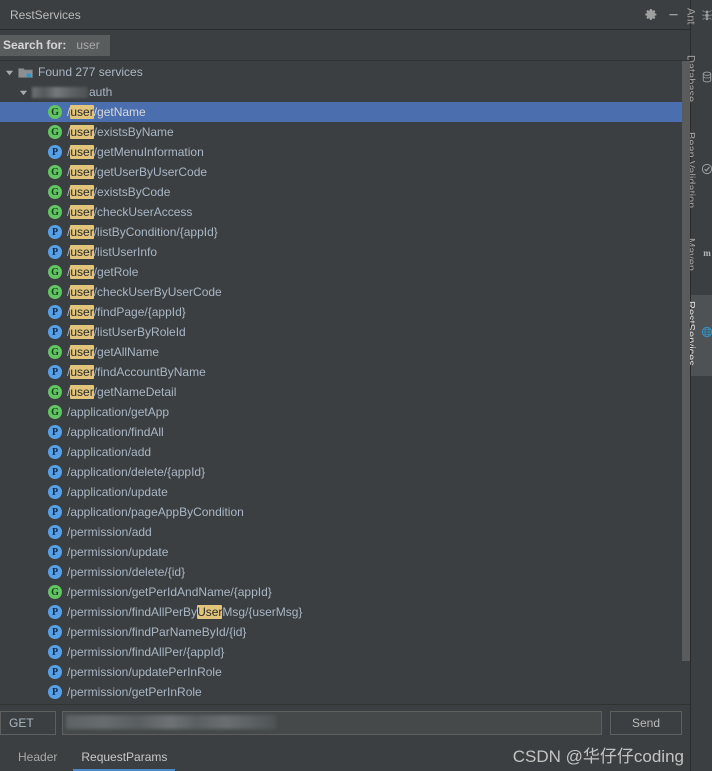 The width and height of the screenshot is (712, 771). I want to click on tree-endpoint-row: P/permission/getPerInRole, so click(345, 692).